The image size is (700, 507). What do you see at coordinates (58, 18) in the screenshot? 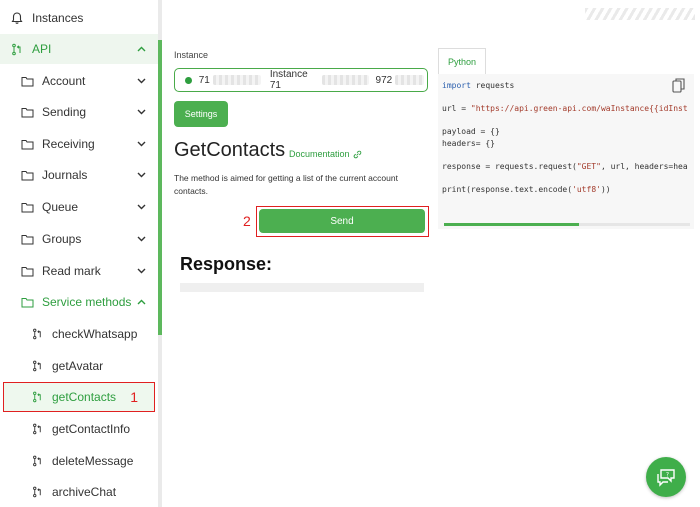
I see `sidebar-item-label: Instances` at bounding box center [58, 18].